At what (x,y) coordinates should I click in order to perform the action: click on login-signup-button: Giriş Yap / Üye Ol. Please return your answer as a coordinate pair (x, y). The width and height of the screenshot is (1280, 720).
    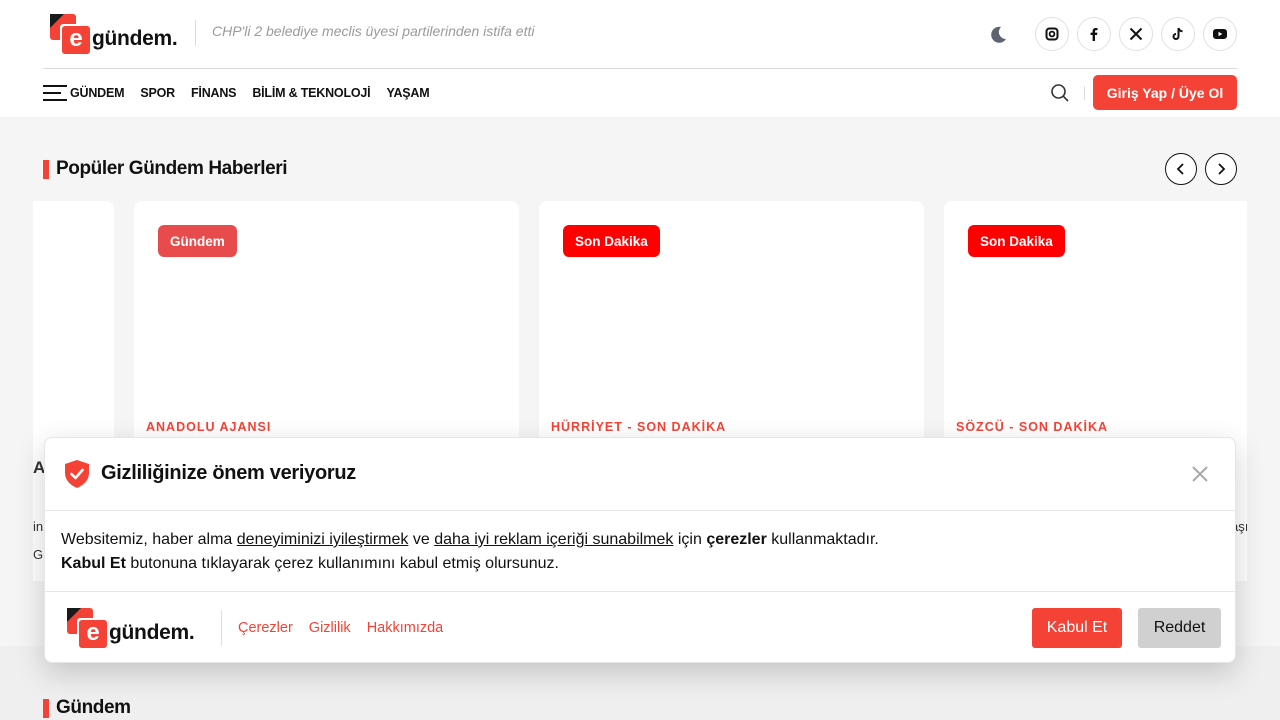
    Looking at the image, I should click on (1165, 92).